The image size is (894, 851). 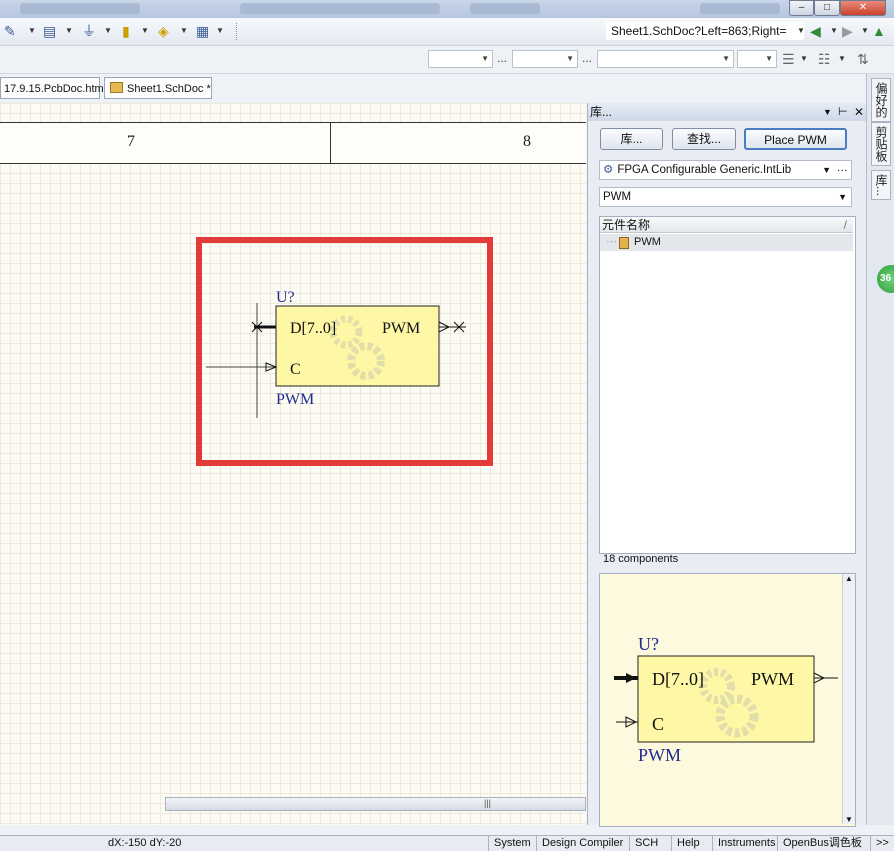 I want to click on status-tab-openbus: OpenBus调色板, so click(x=822, y=843).